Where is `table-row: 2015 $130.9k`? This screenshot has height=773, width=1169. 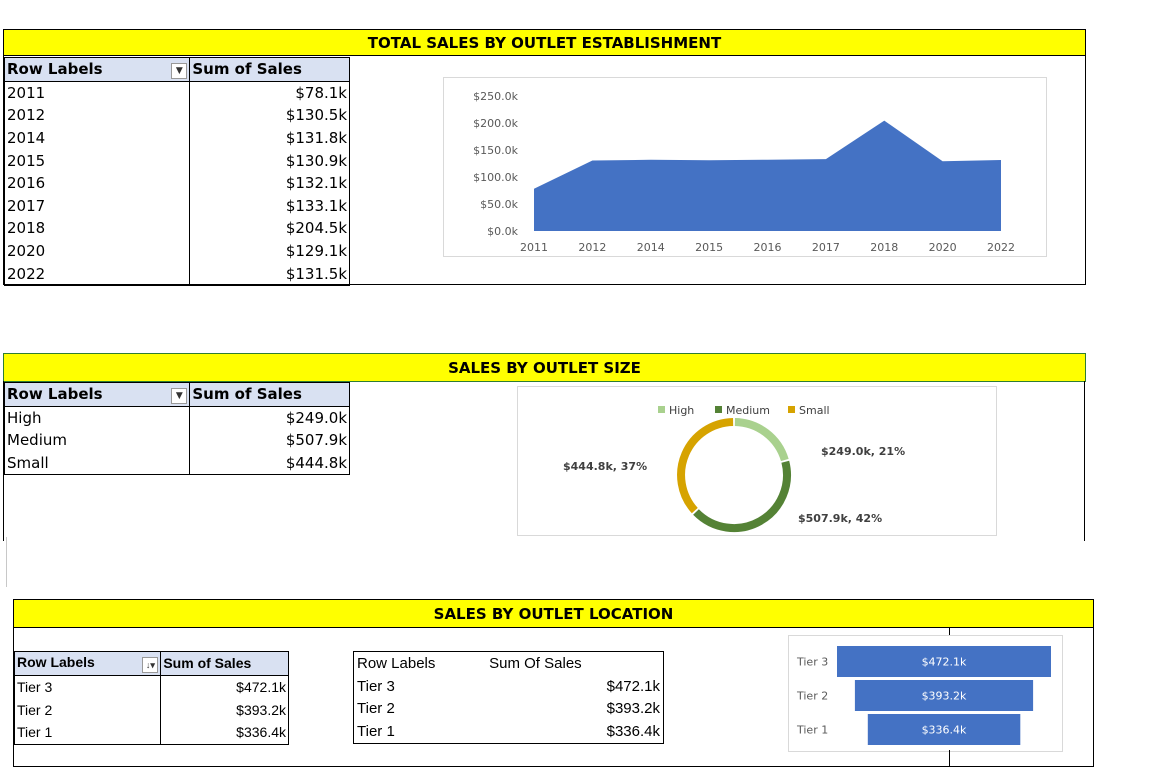
table-row: 2015 $130.9k is located at coordinates (176, 160).